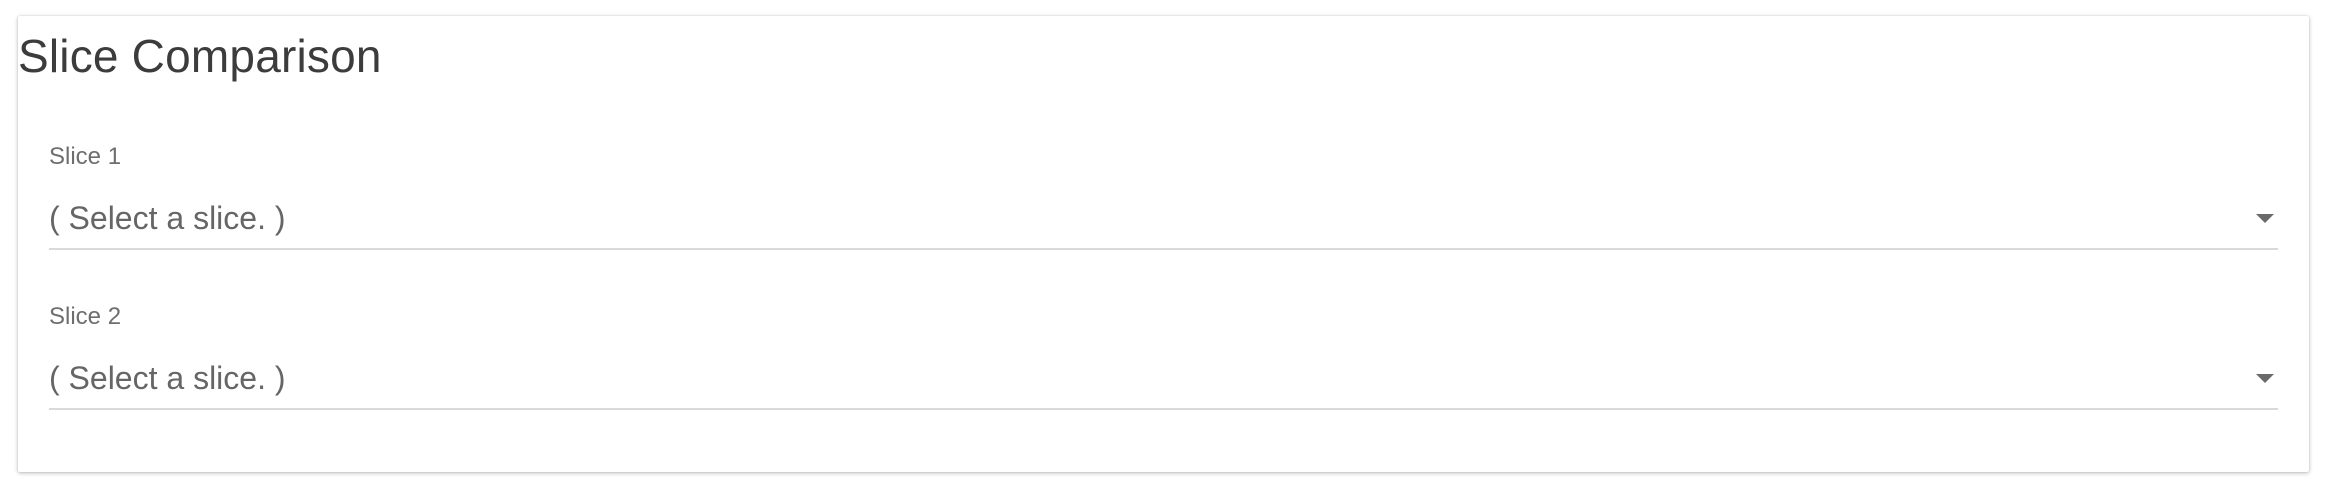 This screenshot has height=498, width=2326. I want to click on slice-1-select: ( Select a slice. ), so click(1163, 220).